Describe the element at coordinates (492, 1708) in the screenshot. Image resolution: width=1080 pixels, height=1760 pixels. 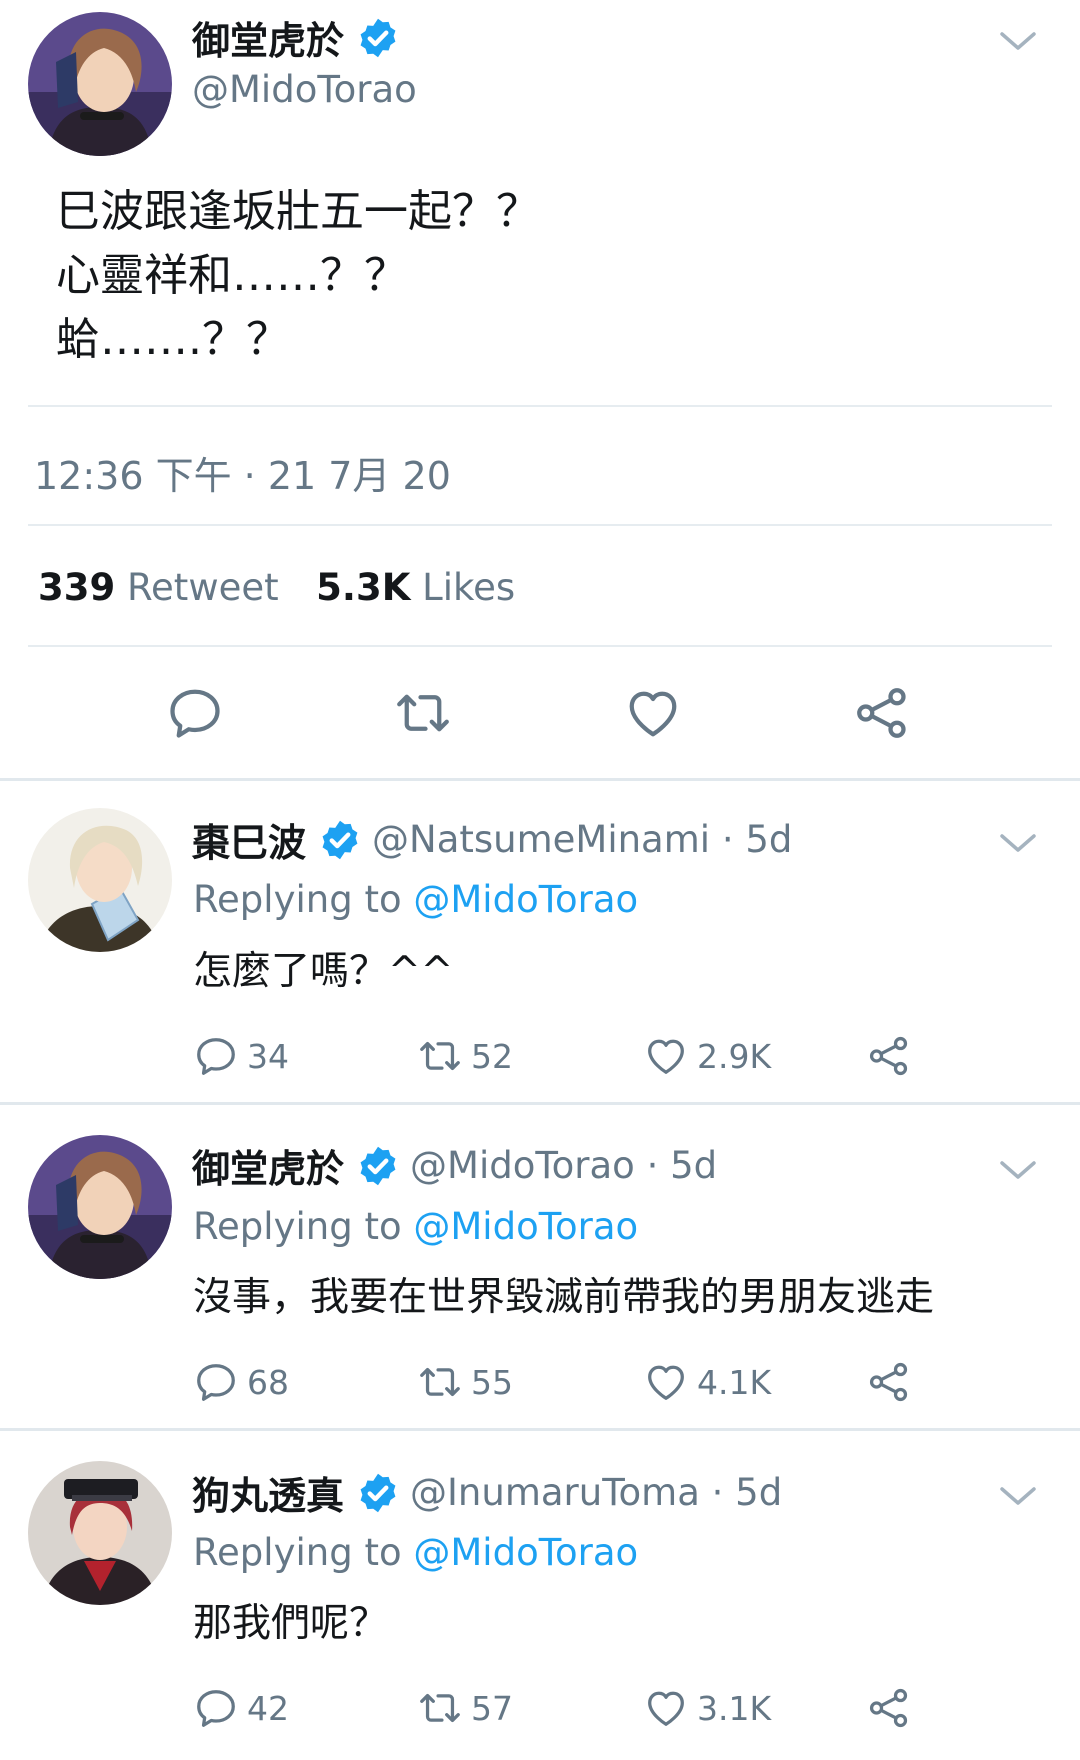
I see `retweet-count: 57` at that location.